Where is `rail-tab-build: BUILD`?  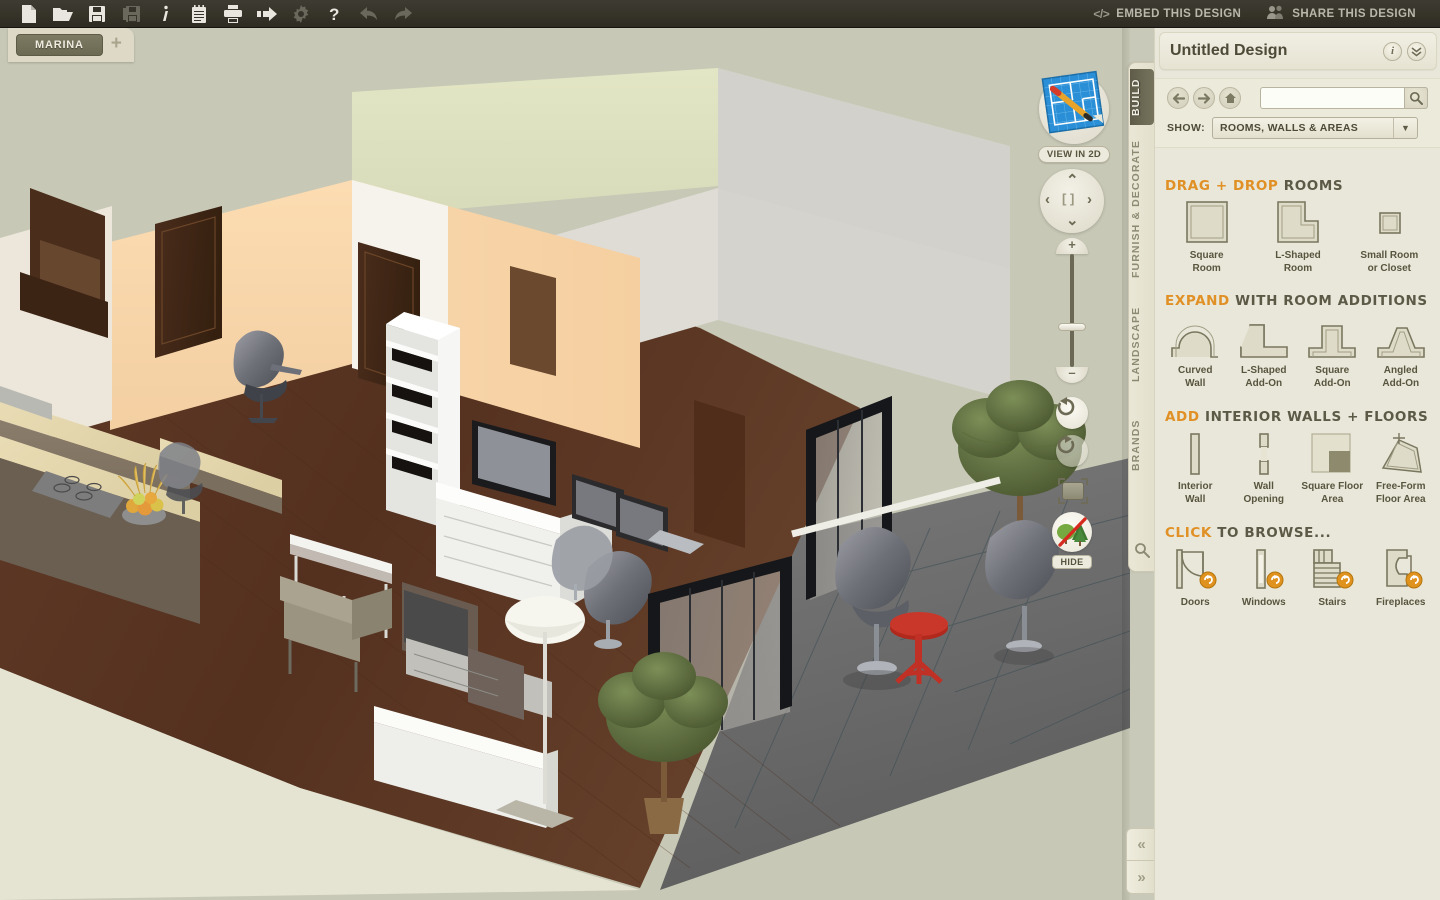
rail-tab-build: BUILD is located at coordinates (1142, 97).